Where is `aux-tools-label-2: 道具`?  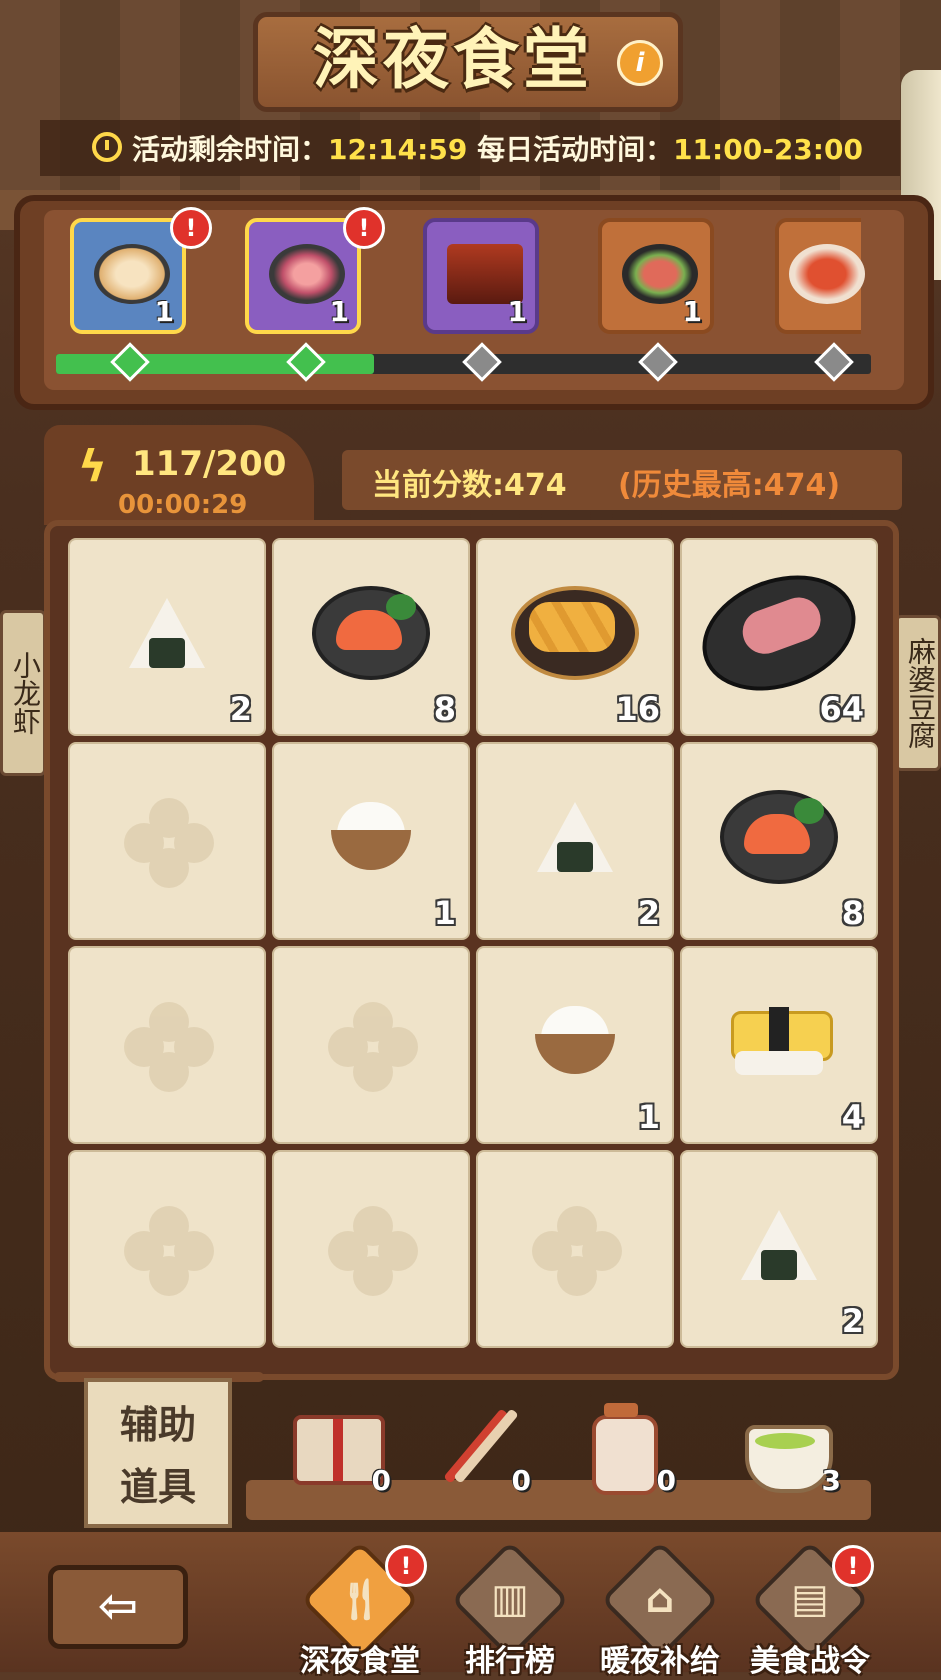 aux-tools-label-2: 道具 is located at coordinates (157, 1487).